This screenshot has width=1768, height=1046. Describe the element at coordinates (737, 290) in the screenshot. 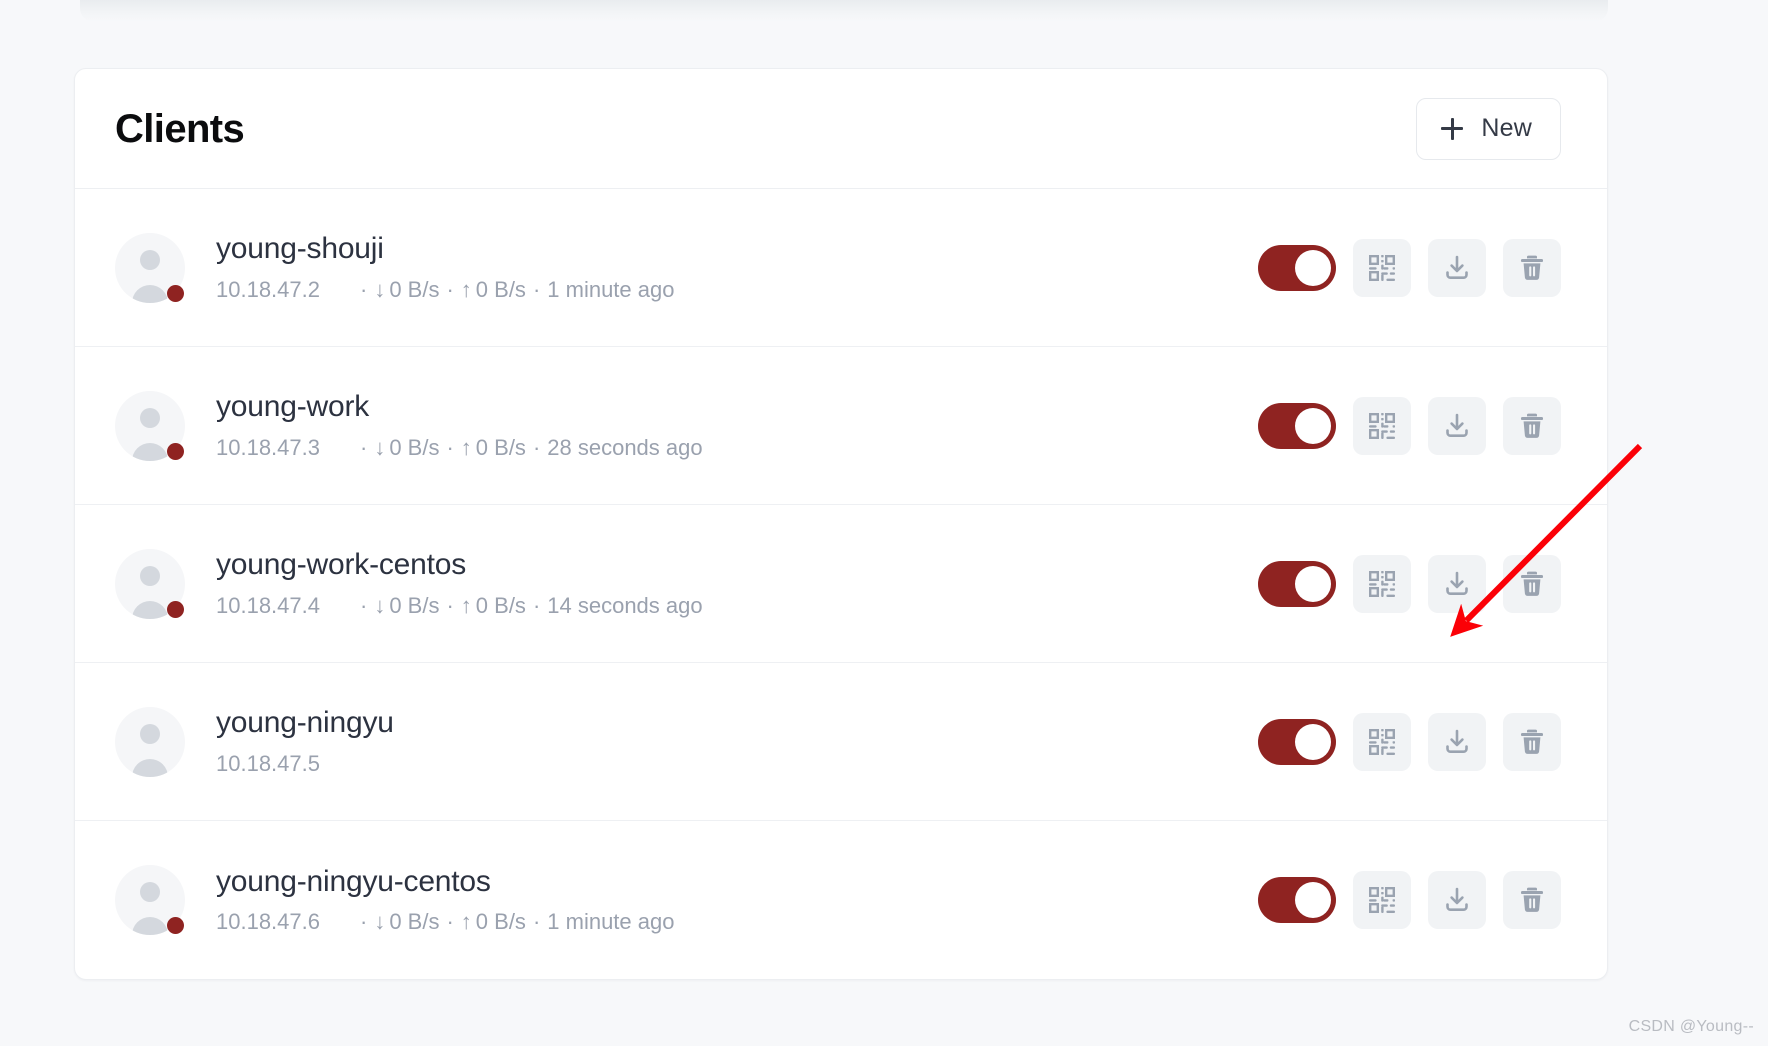

I see `client-meta: 10.18.47.2 · ↓ 0 B/s · ↑ 0 B/s · 1 minute ago` at that location.